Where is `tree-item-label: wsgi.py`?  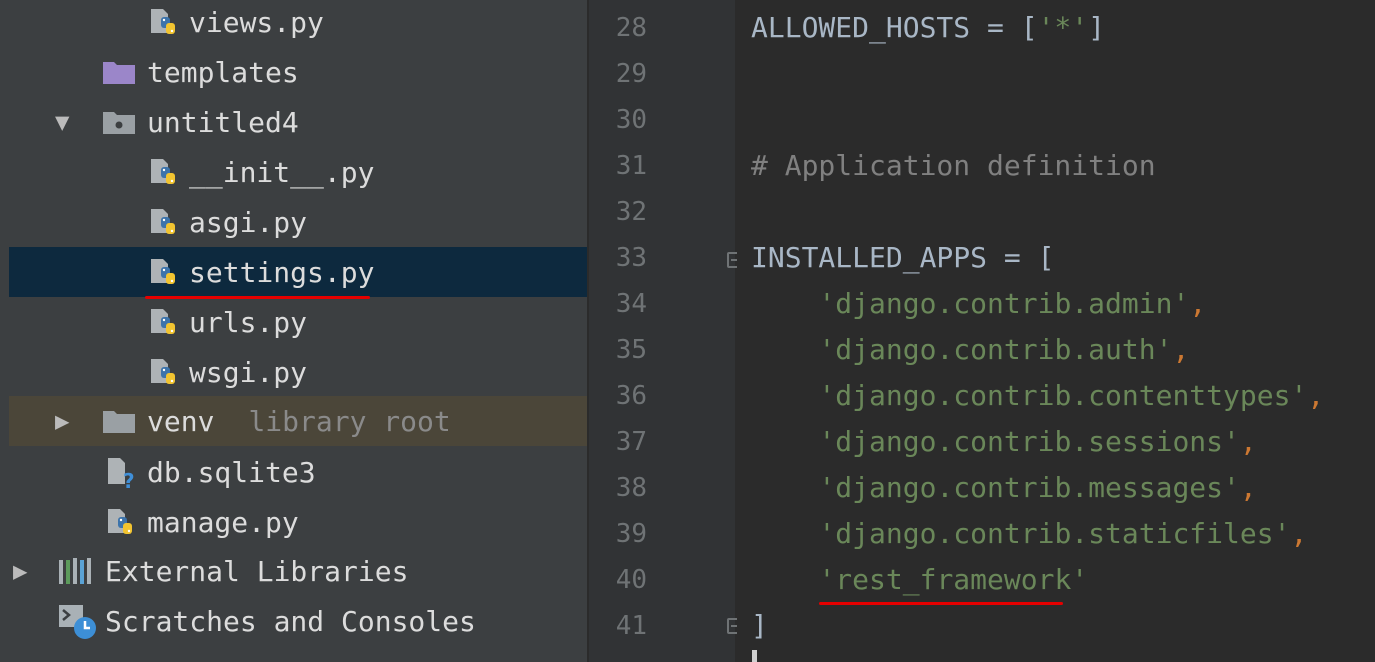 tree-item-label: wsgi.py is located at coordinates (248, 372).